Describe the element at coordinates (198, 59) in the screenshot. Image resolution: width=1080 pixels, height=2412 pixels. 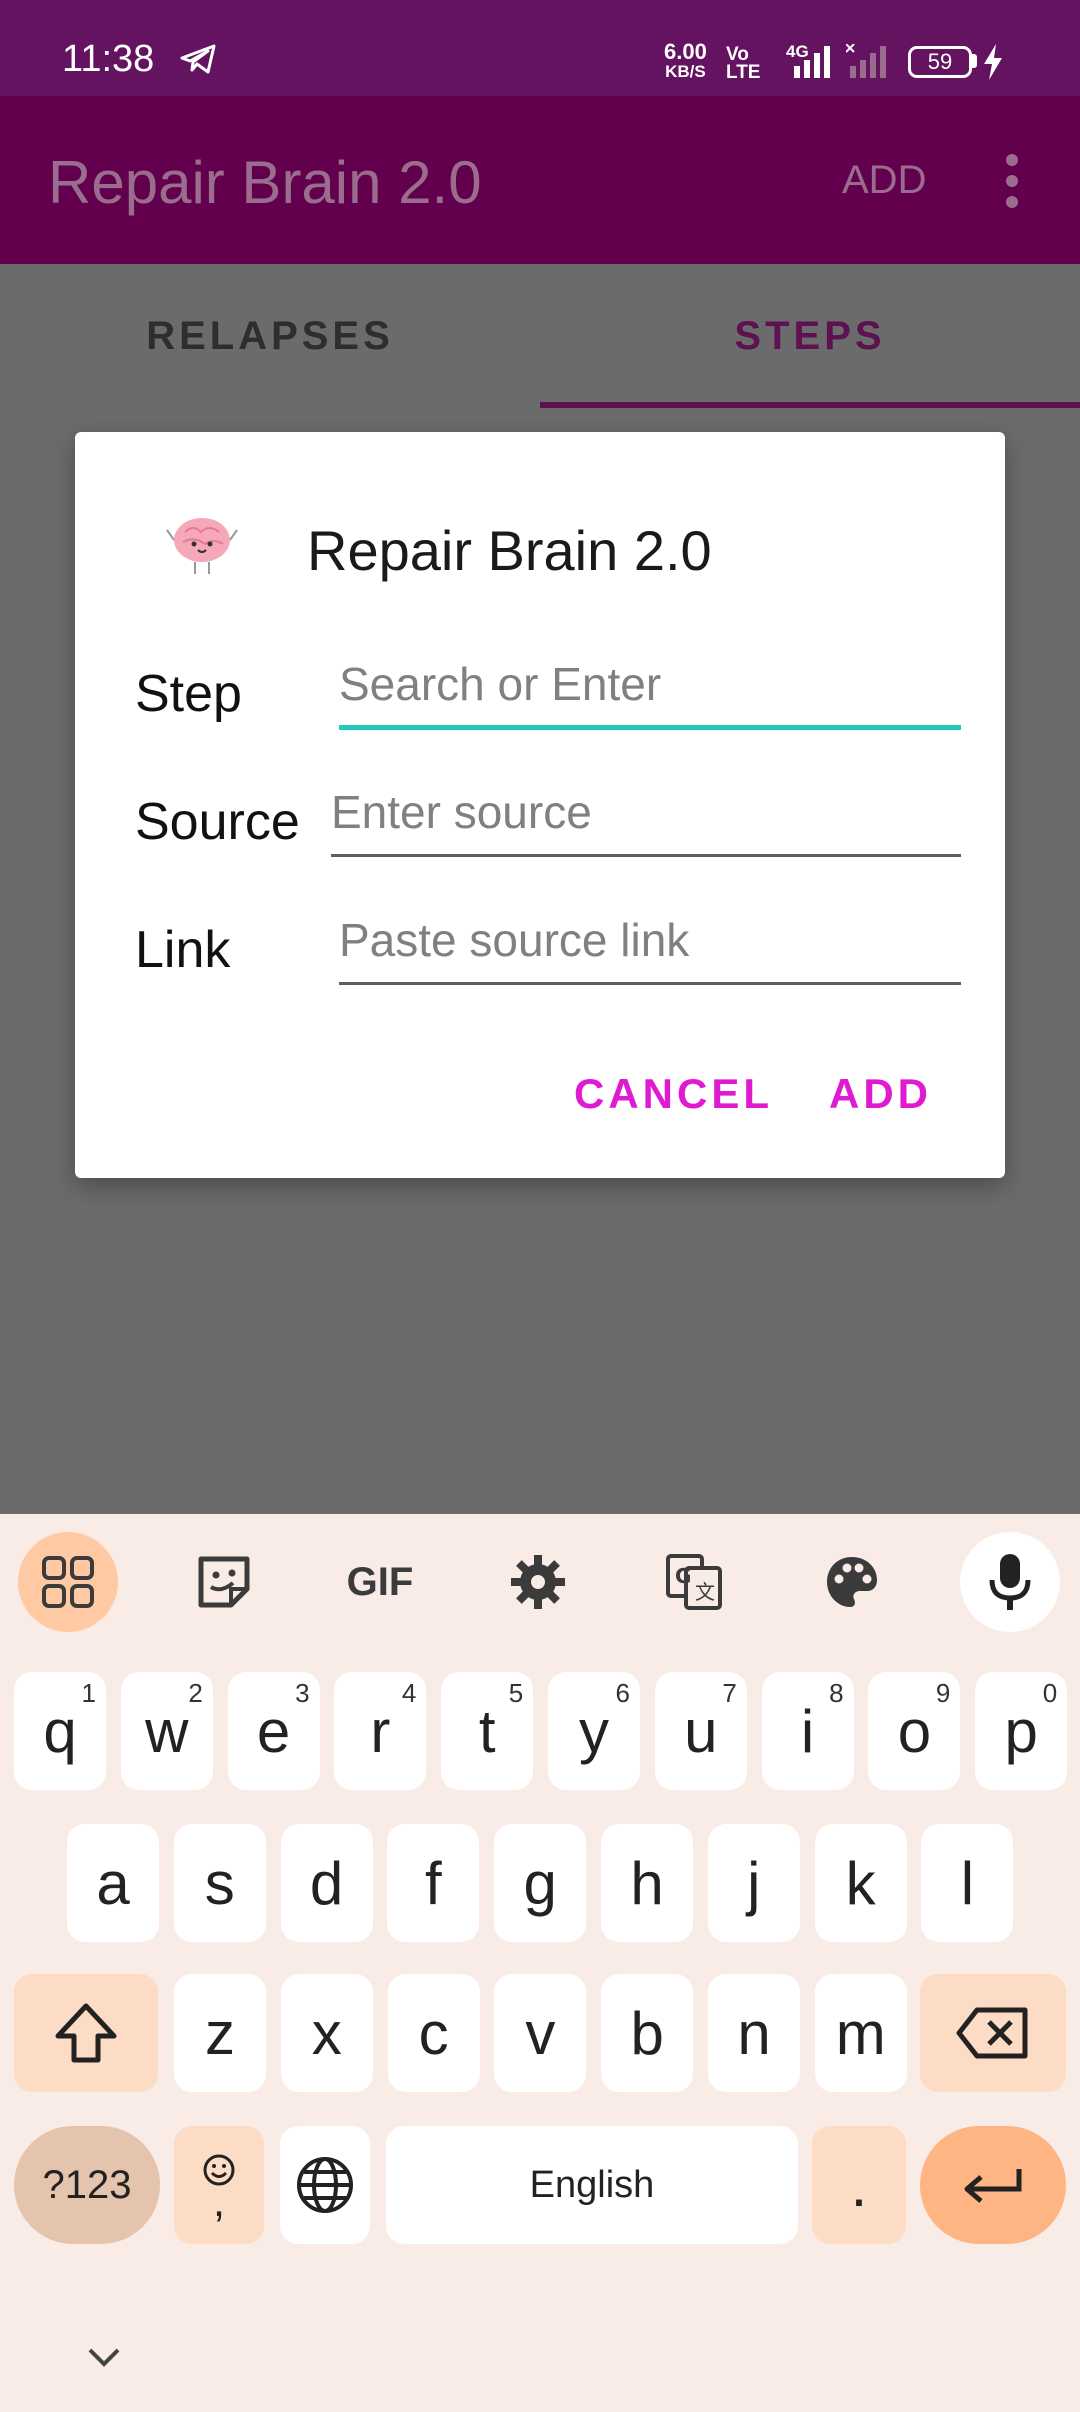
I see `telegram-icon` at that location.